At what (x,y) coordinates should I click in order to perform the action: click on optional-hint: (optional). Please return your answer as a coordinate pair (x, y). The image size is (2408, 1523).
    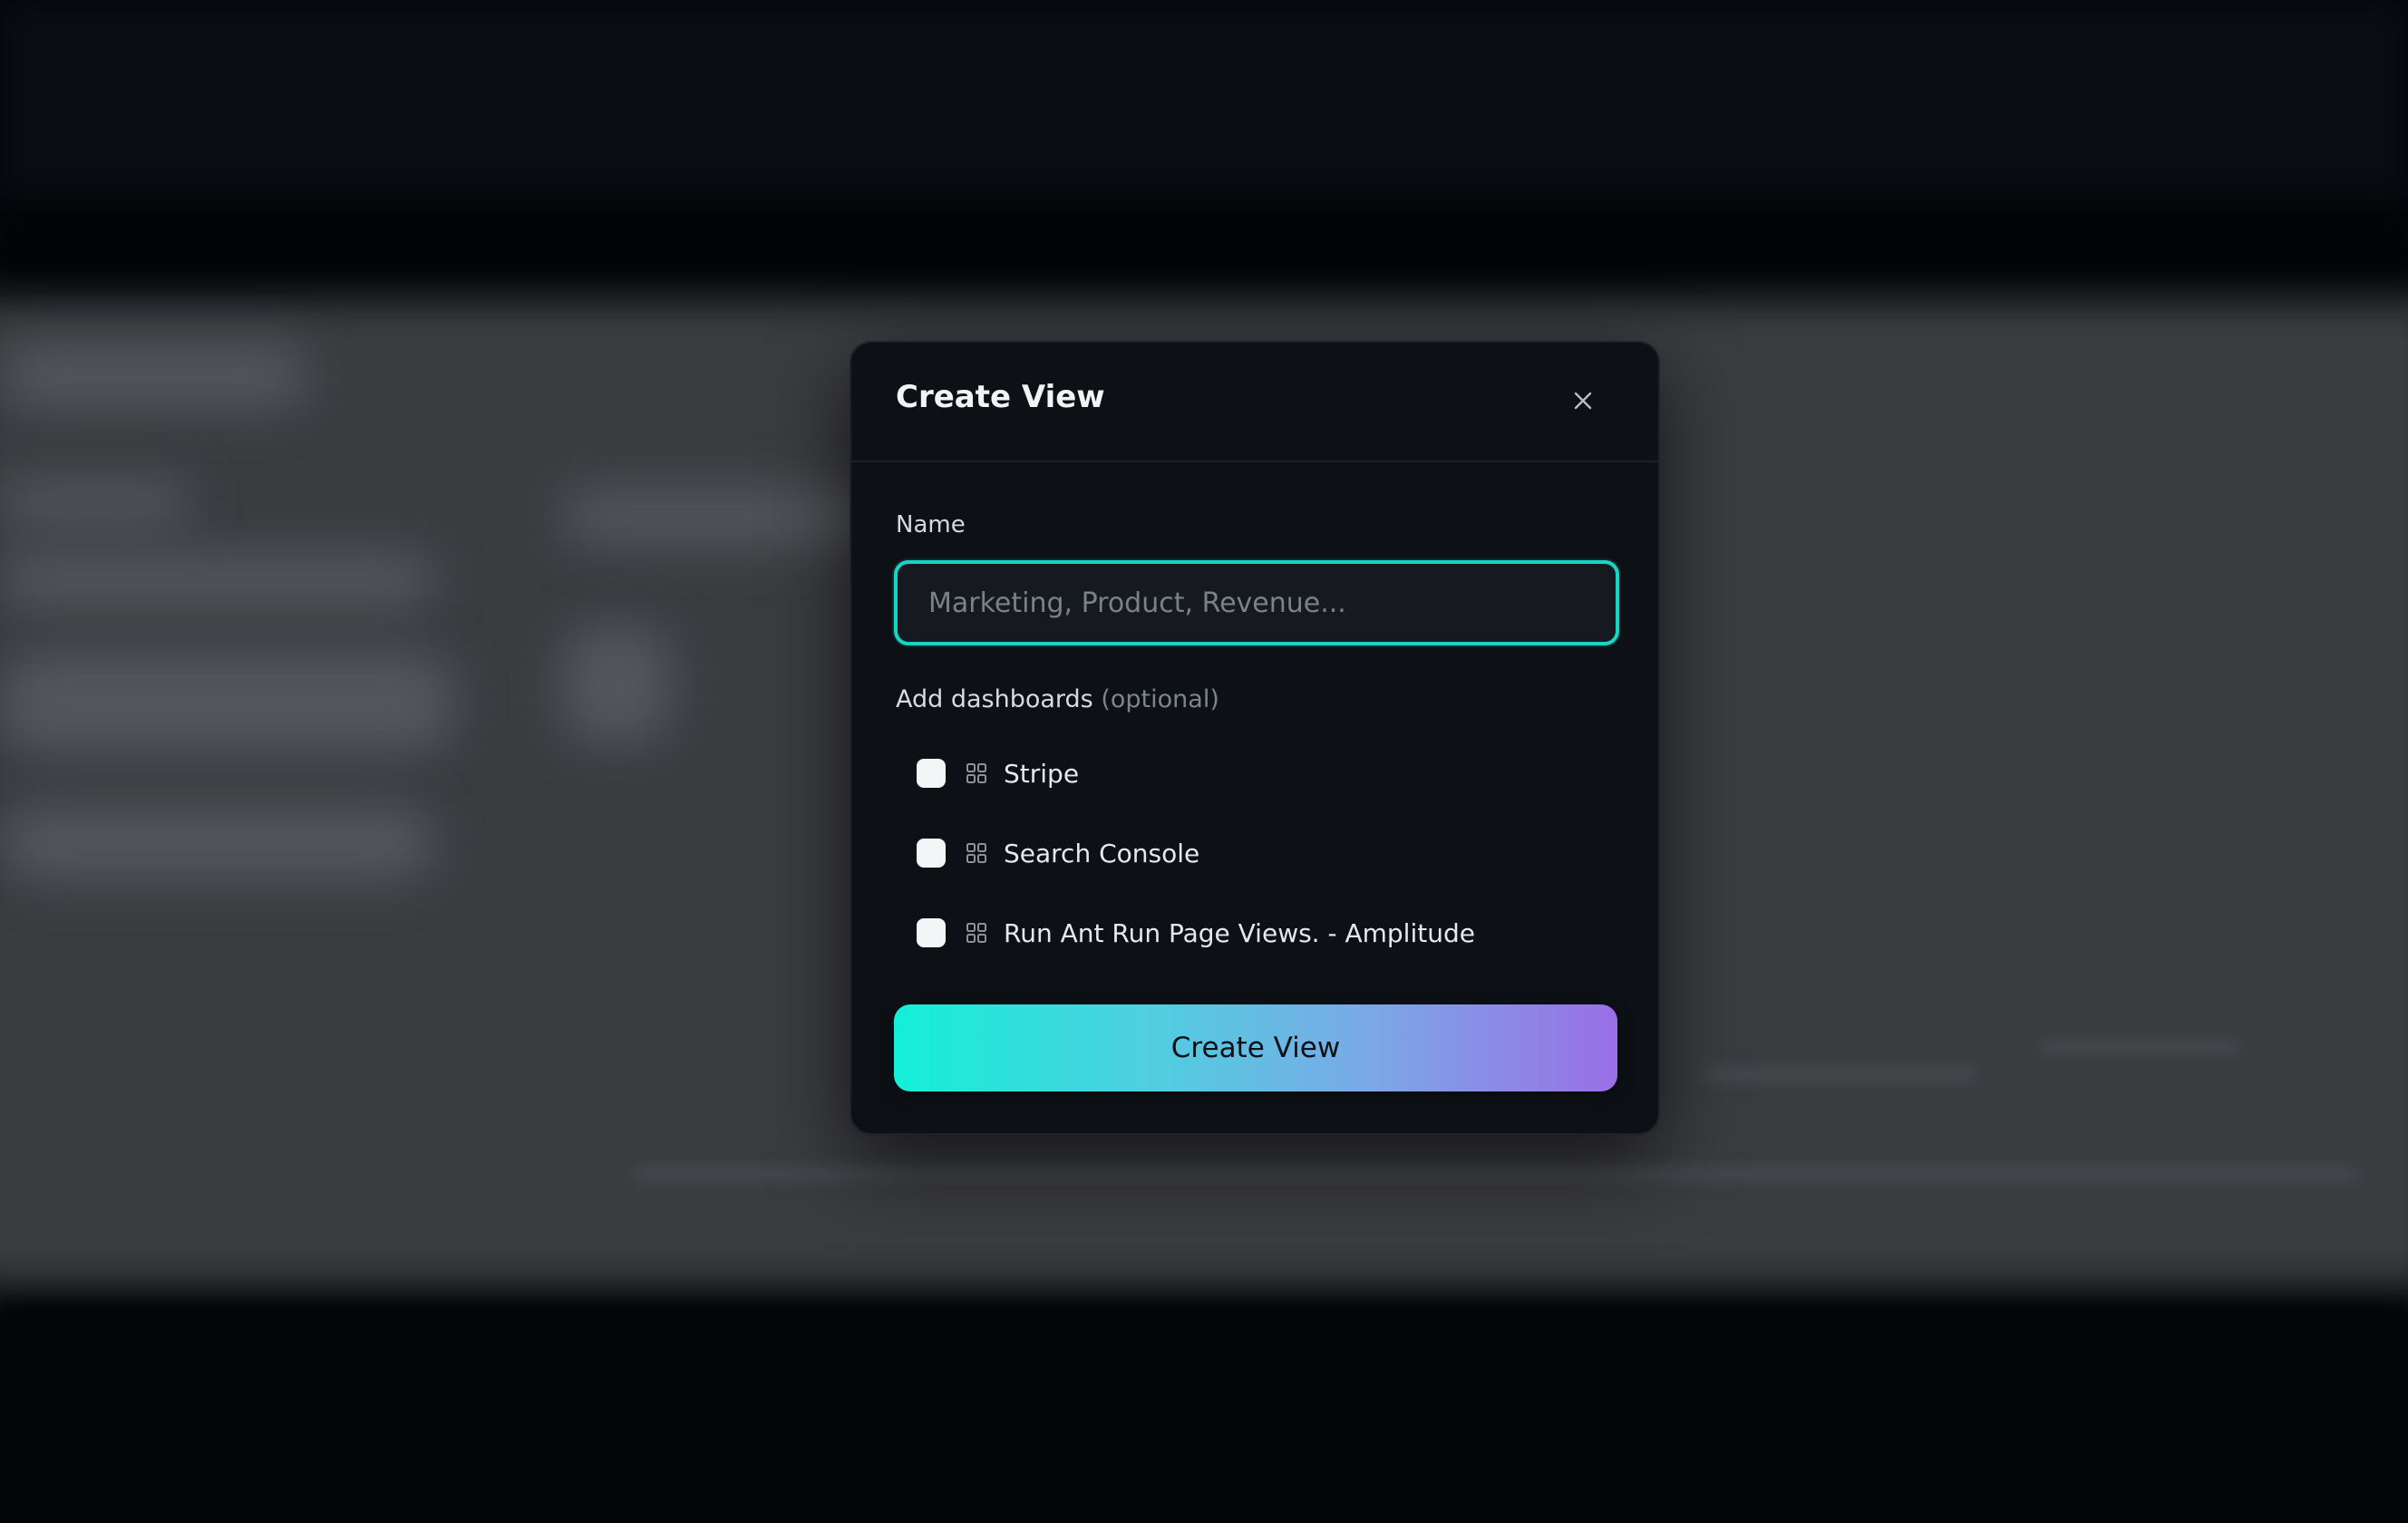
    Looking at the image, I should click on (1160, 699).